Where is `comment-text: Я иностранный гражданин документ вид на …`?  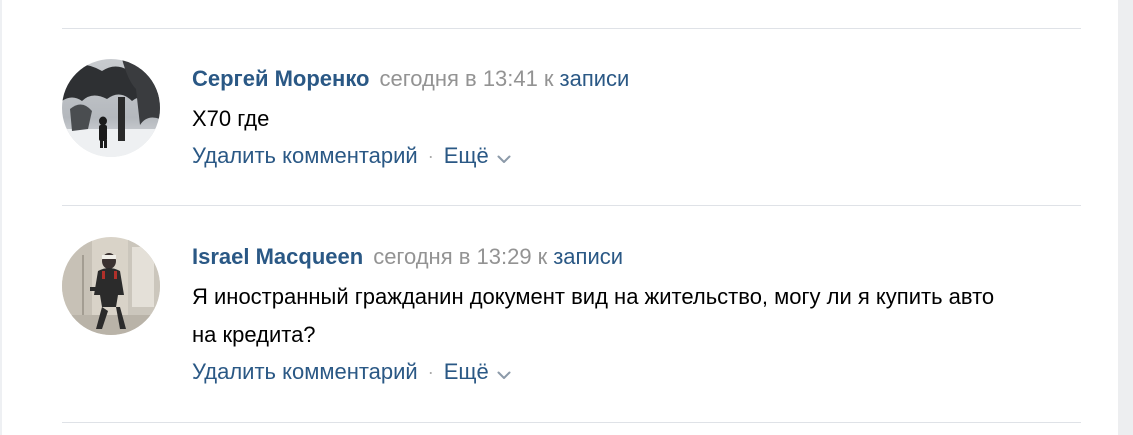
comment-text: Я иностранный гражданин документ вид на … is located at coordinates (593, 315).